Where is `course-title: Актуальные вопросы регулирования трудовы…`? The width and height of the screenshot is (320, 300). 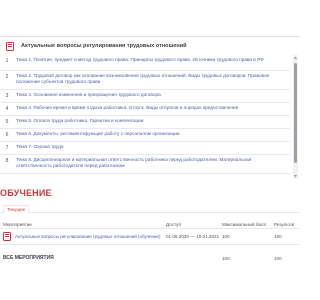 course-title: Актуальные вопросы регулирования трудовы… is located at coordinates (104, 46).